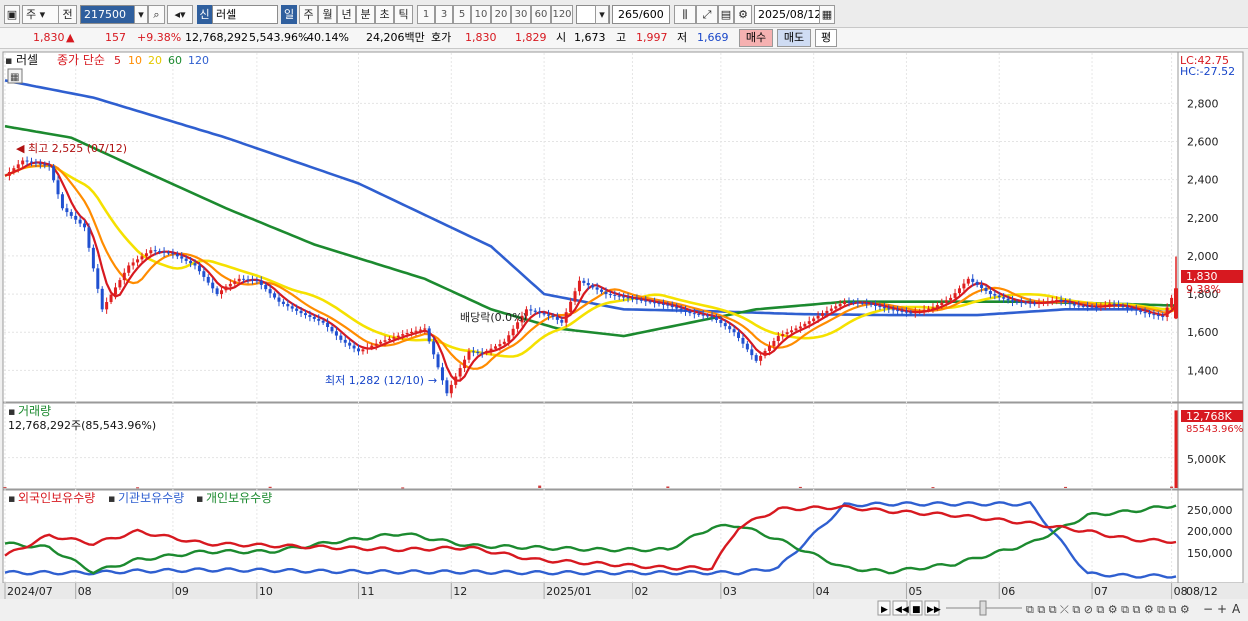  Describe the element at coordinates (289, 14) in the screenshot. I see `period-day-button: 일` at that location.